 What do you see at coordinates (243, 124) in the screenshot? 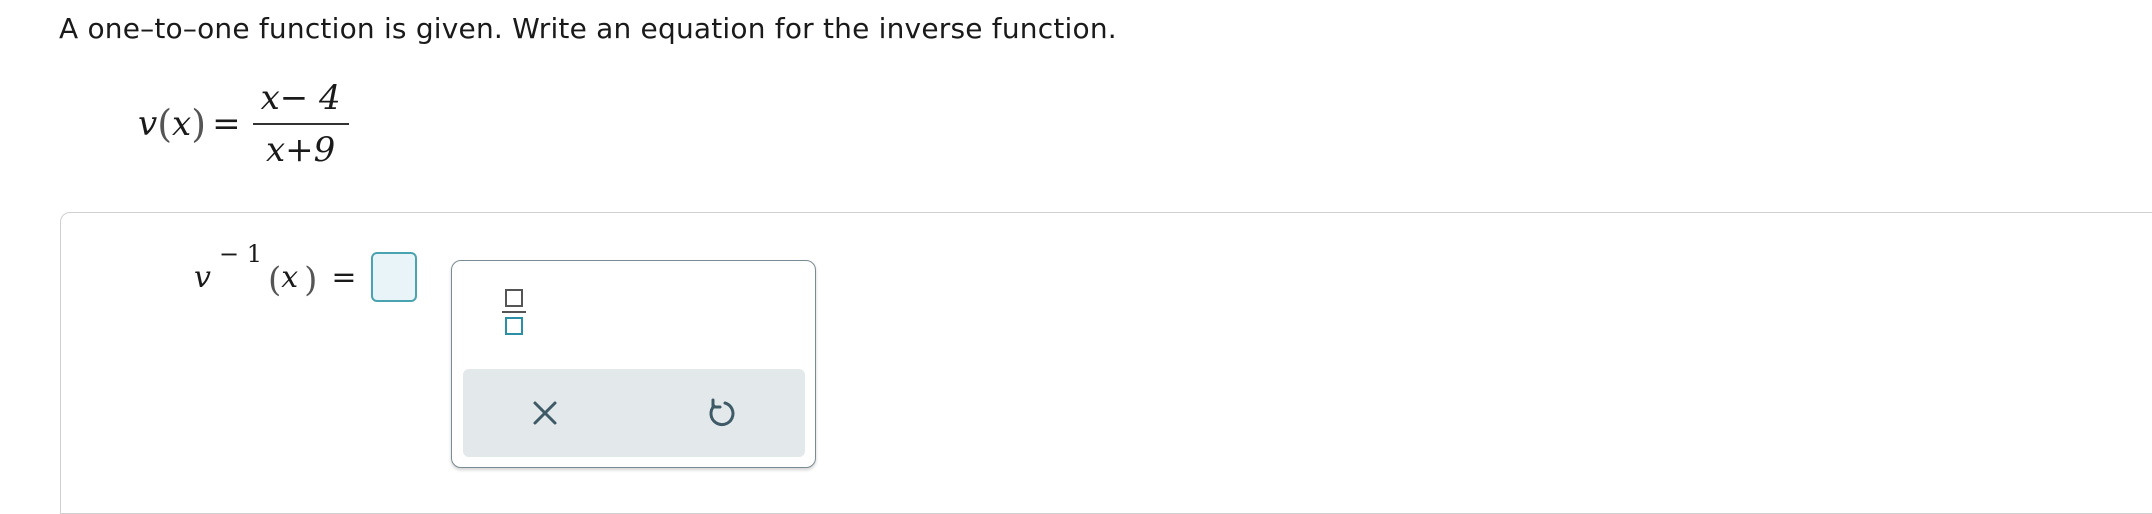
I see `given-function: v ( x ) = x− 4 x+9` at bounding box center [243, 124].